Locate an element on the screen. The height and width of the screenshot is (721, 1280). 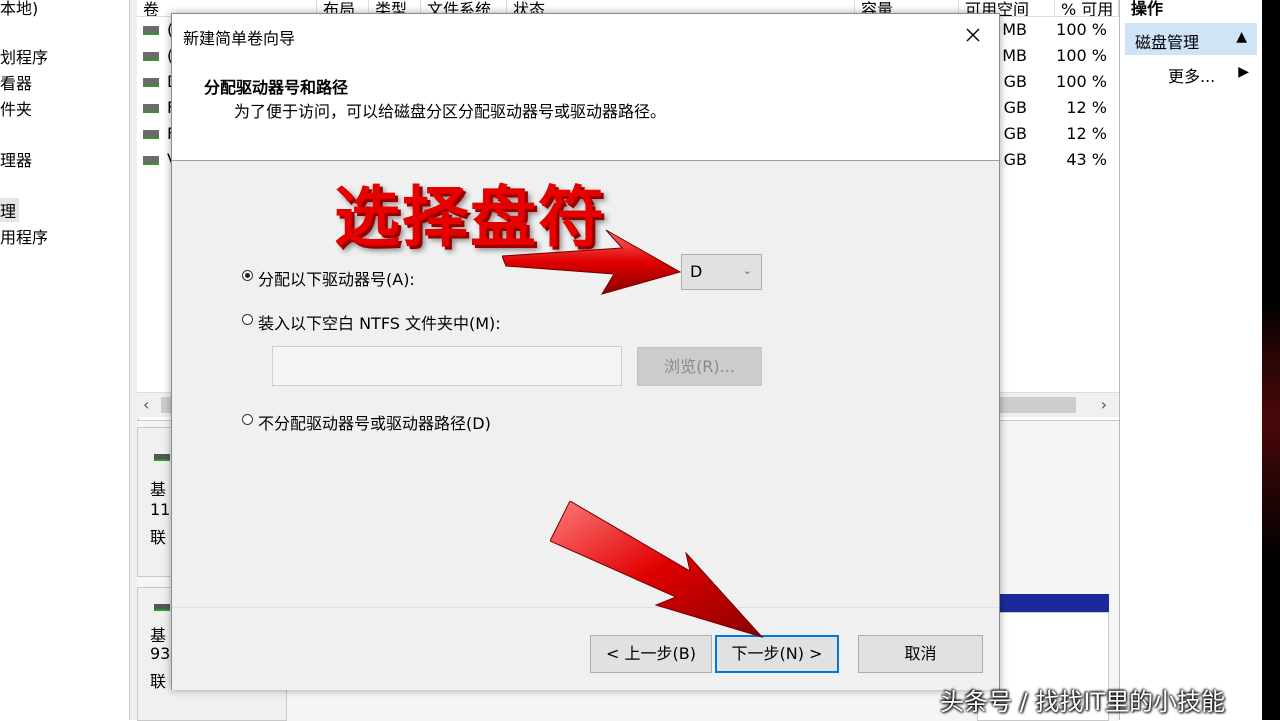
nav-item-disk-management: 理 is located at coordinates (10, 210).